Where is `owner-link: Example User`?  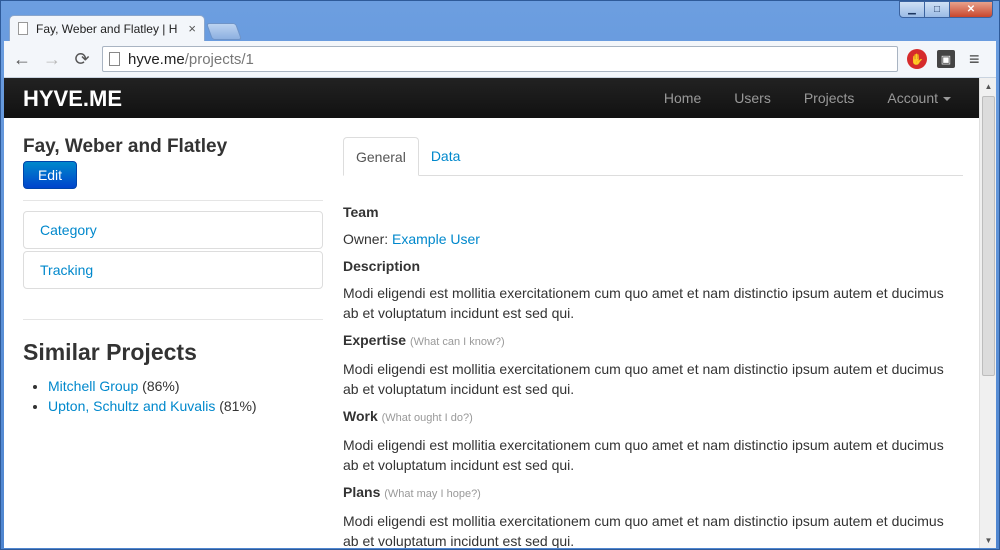
owner-link: Example User is located at coordinates (436, 239).